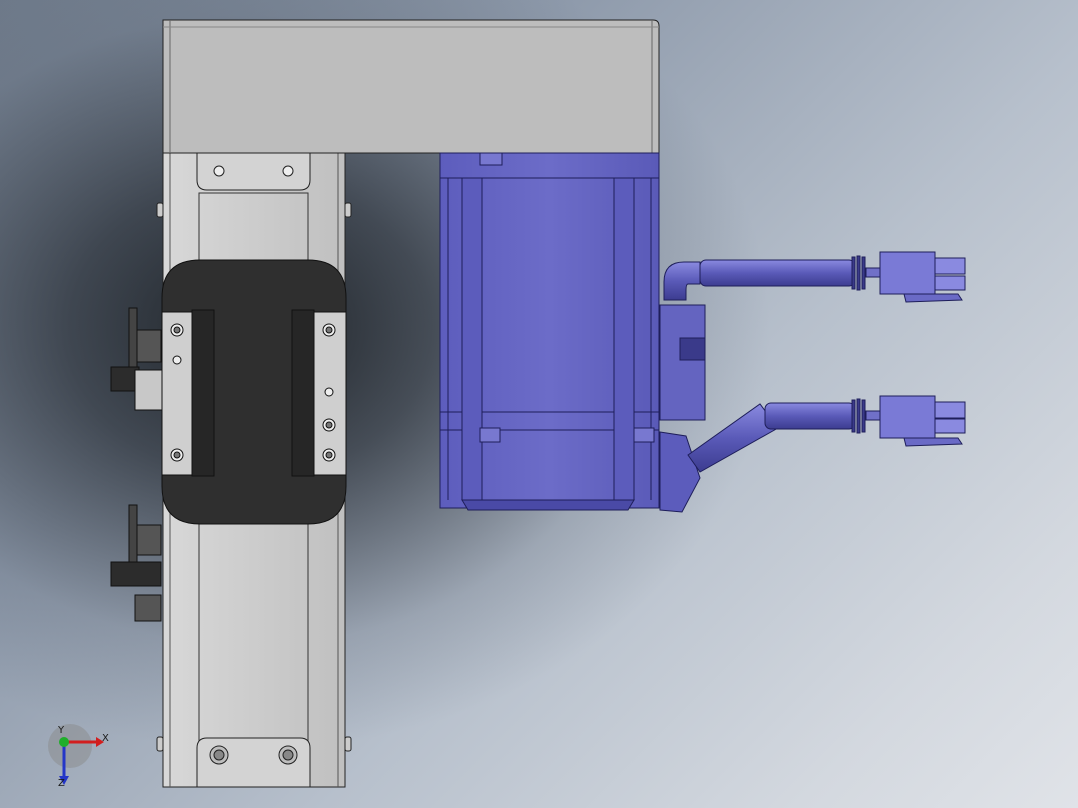 The width and height of the screenshot is (1078, 808). I want to click on motor-bridge-cover, so click(411, 86).